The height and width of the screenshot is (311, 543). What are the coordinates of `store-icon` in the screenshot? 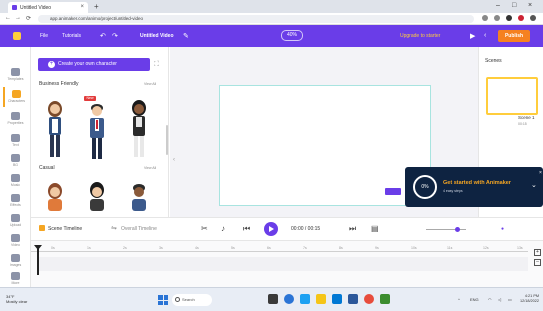 It's located at (337, 299).